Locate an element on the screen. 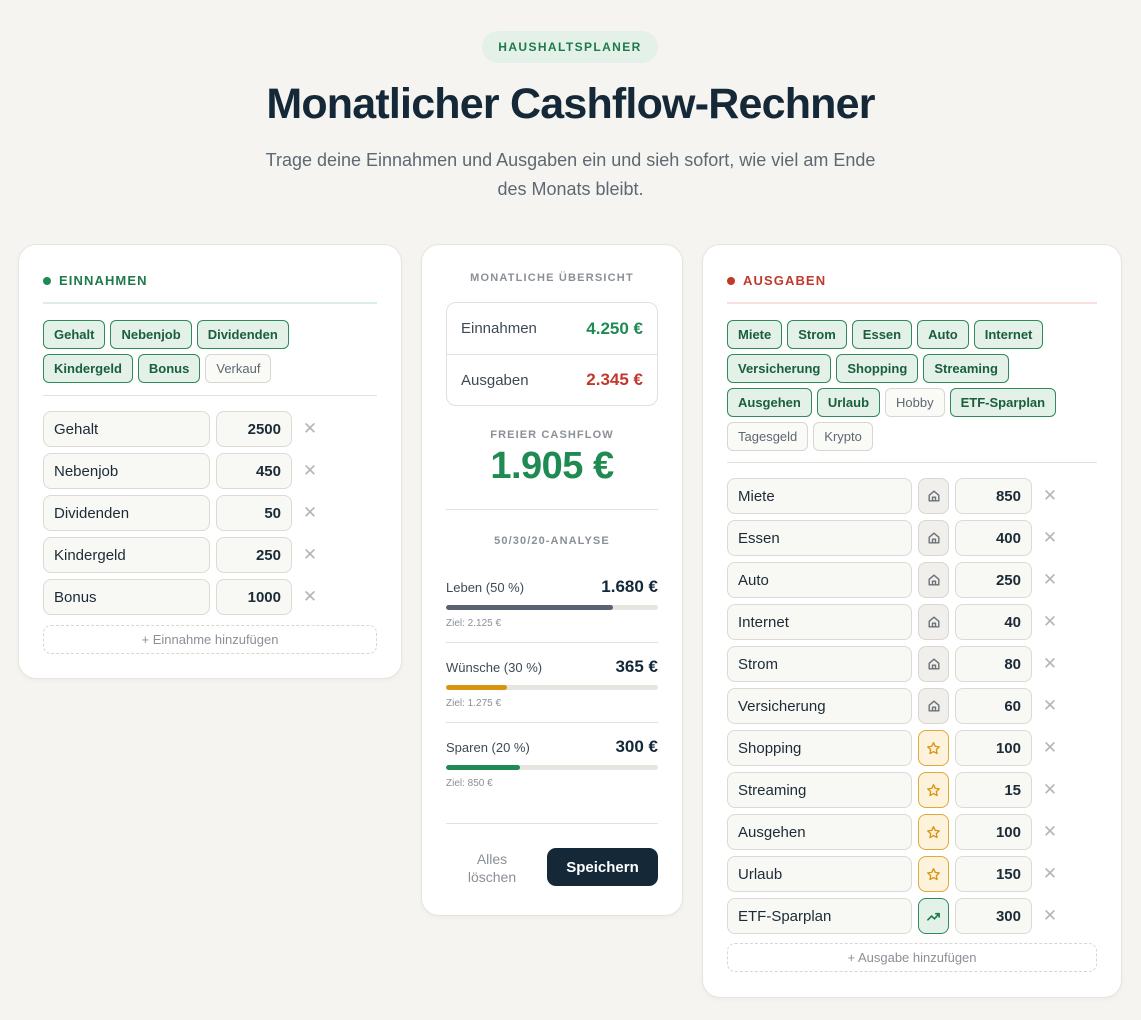 This screenshot has width=1141, height=1020. expense-row: Shopping 100 ✕ is located at coordinates (897, 748).